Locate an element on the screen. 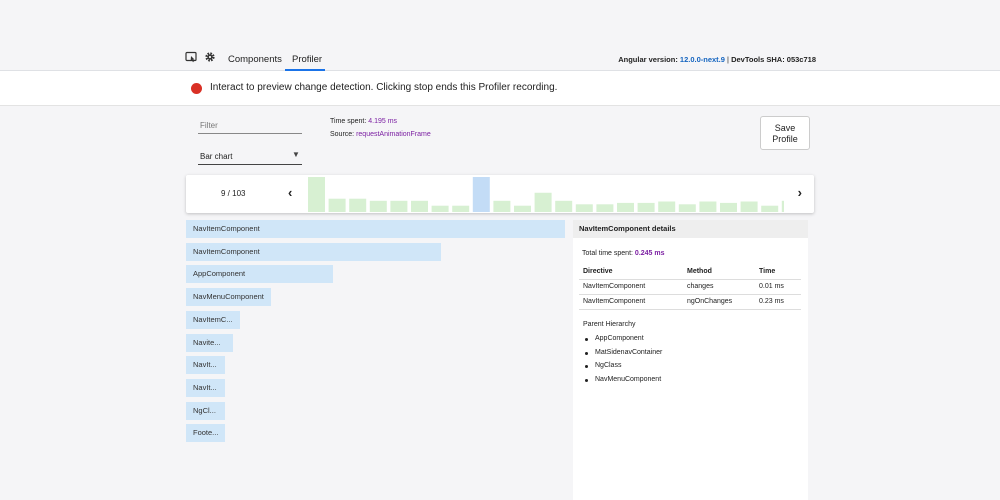 Image resolution: width=1000 pixels, height=500 pixels. angular-version-value: 12.0.0-next.9 is located at coordinates (702, 59).